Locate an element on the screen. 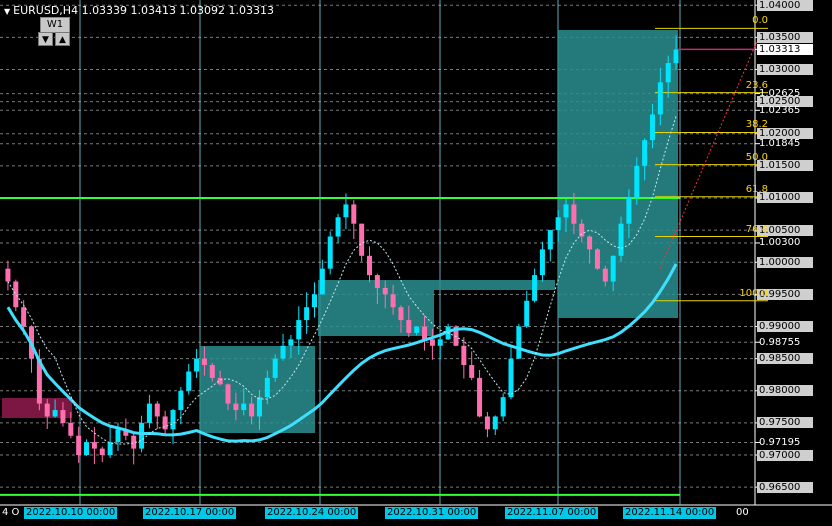 Image resolution: width=832 pixels, height=526 pixels. price-label: 1.03000 is located at coordinates (785, 69).